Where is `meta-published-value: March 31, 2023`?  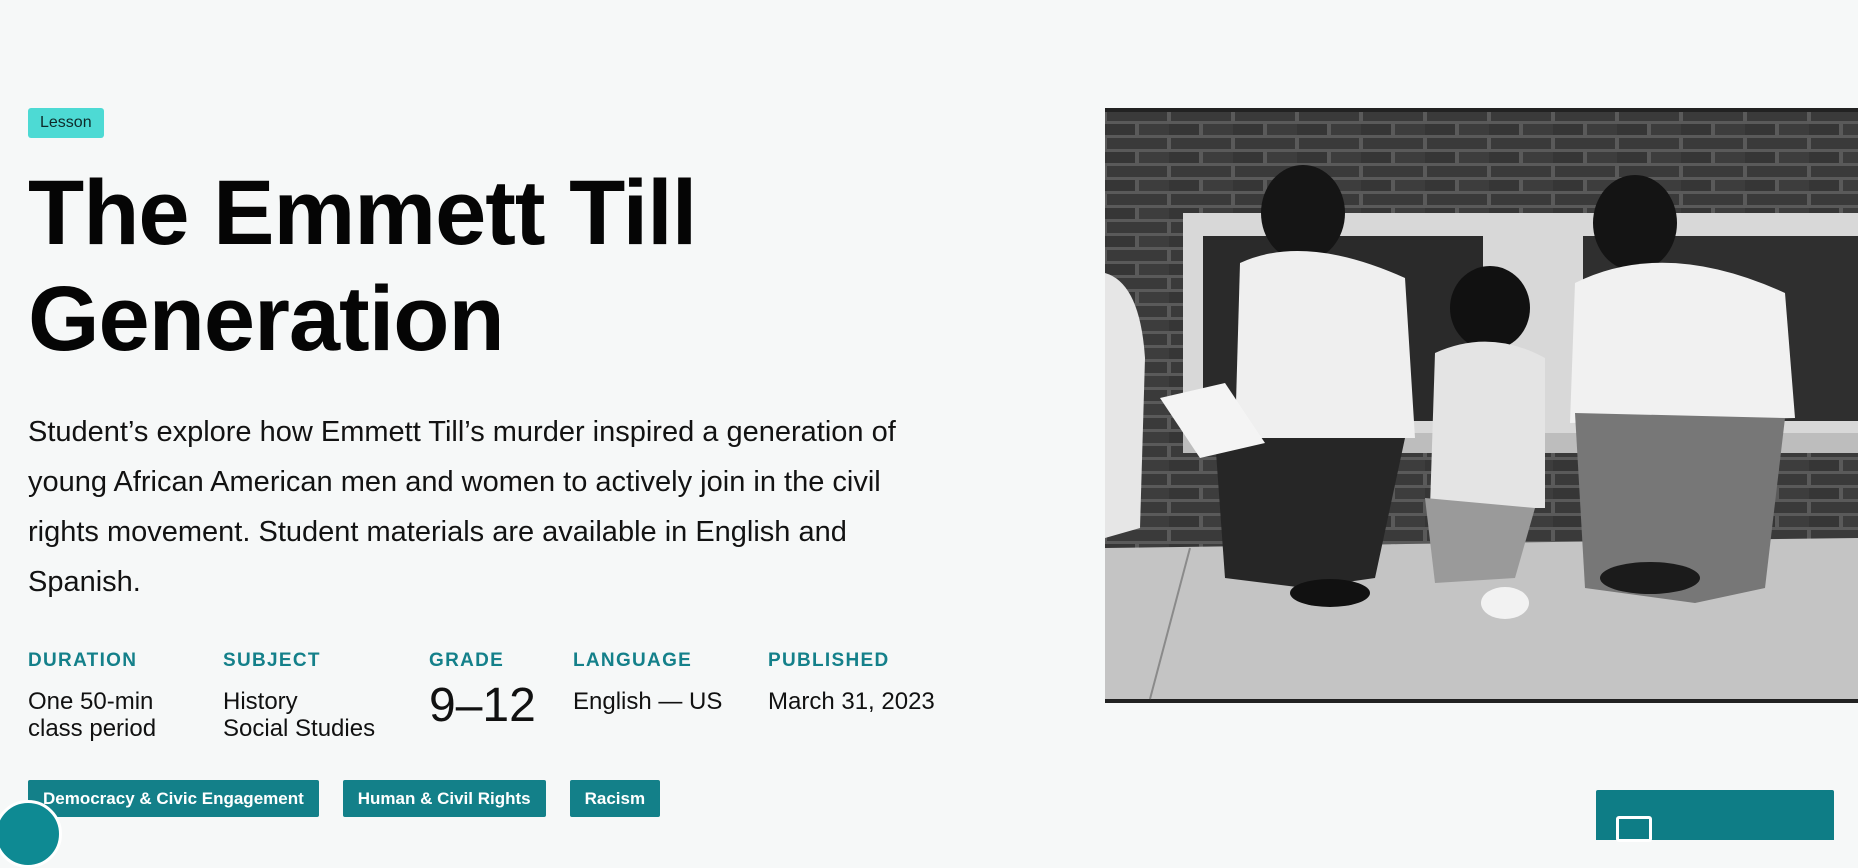 meta-published-value: March 31, 2023 is located at coordinates (851, 701).